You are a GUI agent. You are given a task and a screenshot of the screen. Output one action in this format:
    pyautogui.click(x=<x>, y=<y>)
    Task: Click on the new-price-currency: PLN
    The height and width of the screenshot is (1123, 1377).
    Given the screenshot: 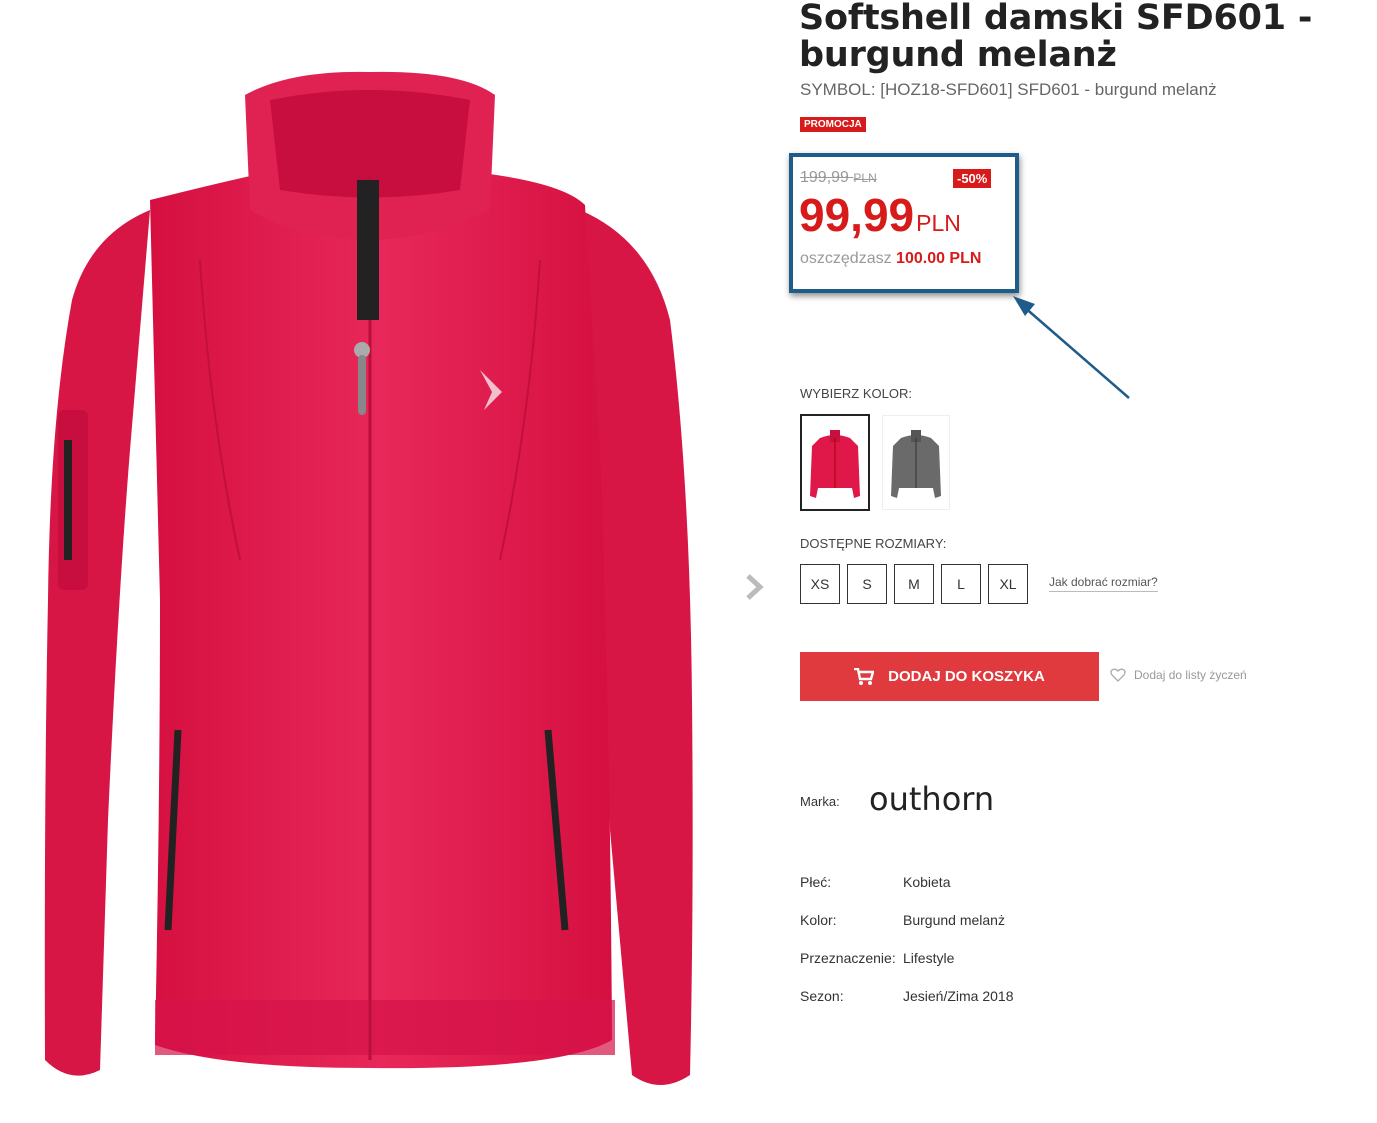 What is the action you would take?
    pyautogui.click(x=938, y=223)
    